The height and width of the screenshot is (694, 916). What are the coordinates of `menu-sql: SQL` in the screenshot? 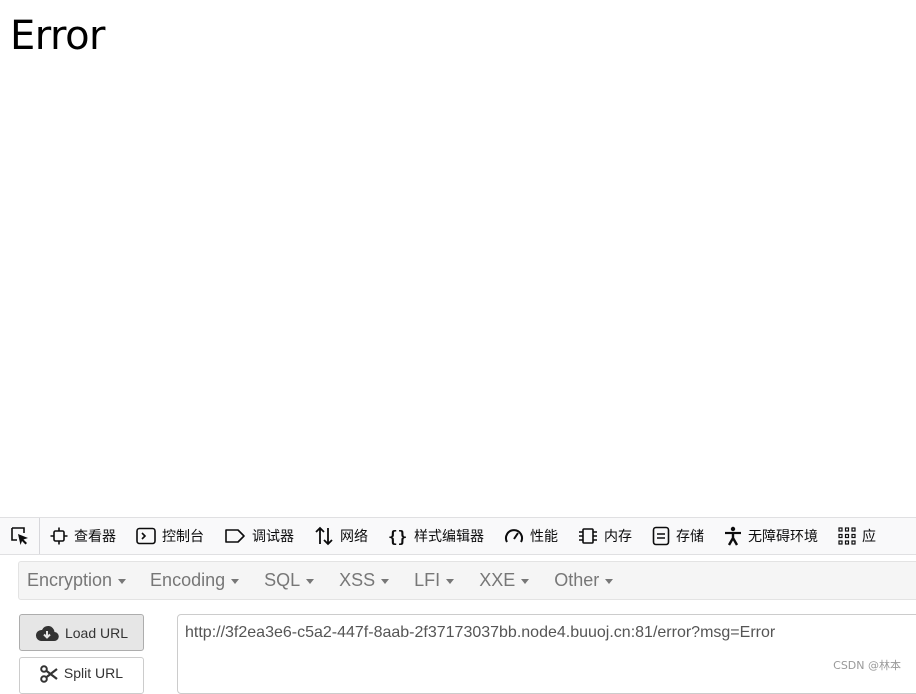 It's located at (289, 580).